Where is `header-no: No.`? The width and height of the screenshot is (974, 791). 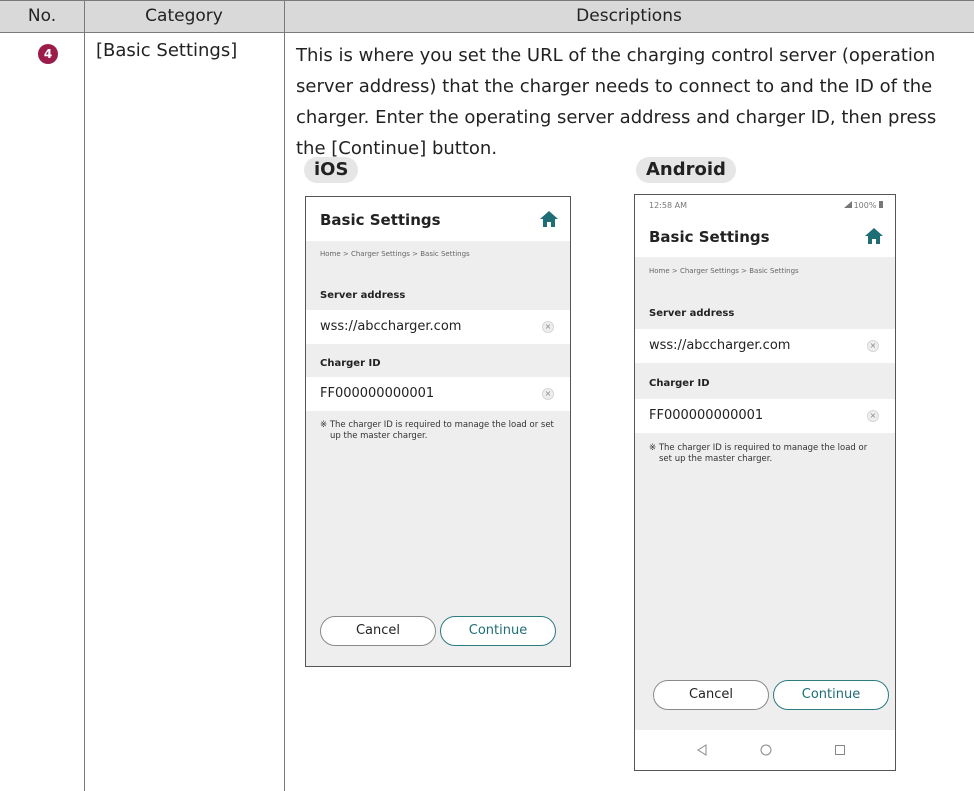
header-no: No. is located at coordinates (42, 16).